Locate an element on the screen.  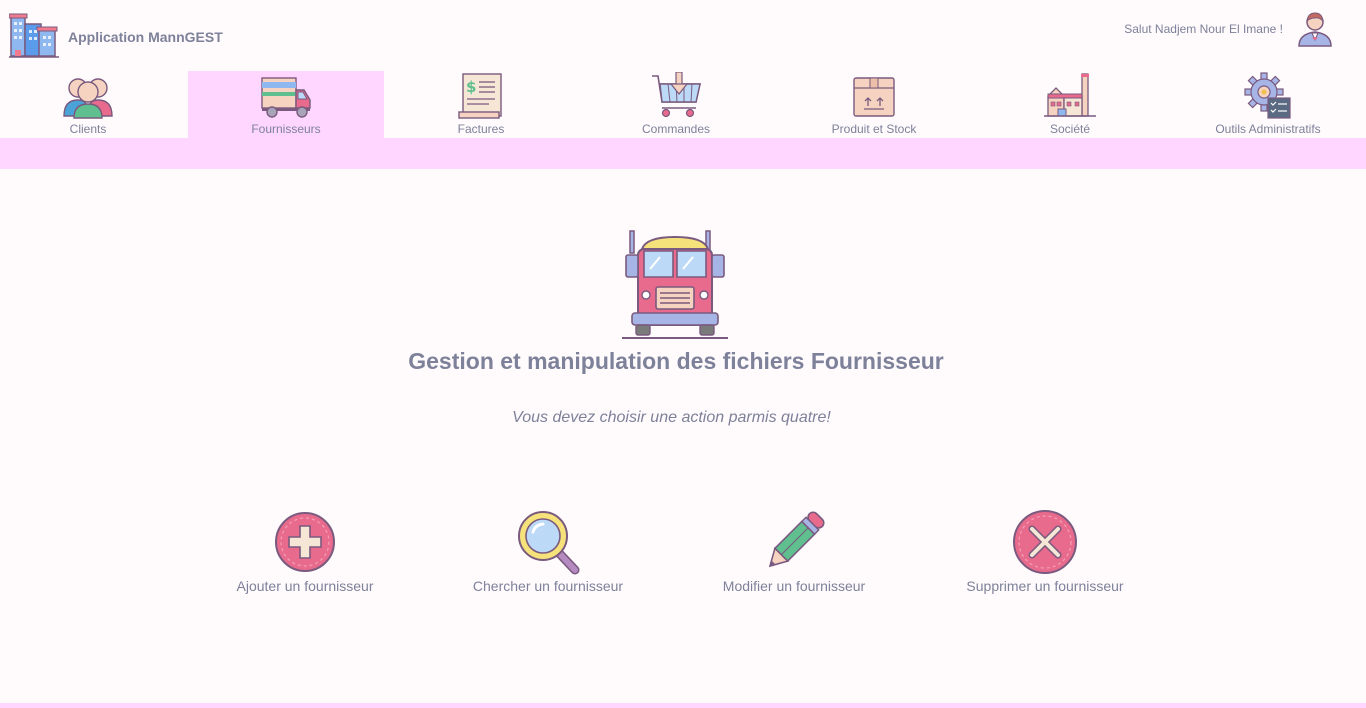
nav-item-fournisseurs: Fournisseurs is located at coordinates (286, 104).